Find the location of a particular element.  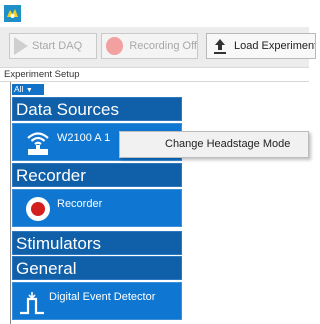

section-recorder: Recorder is located at coordinates (97, 175).